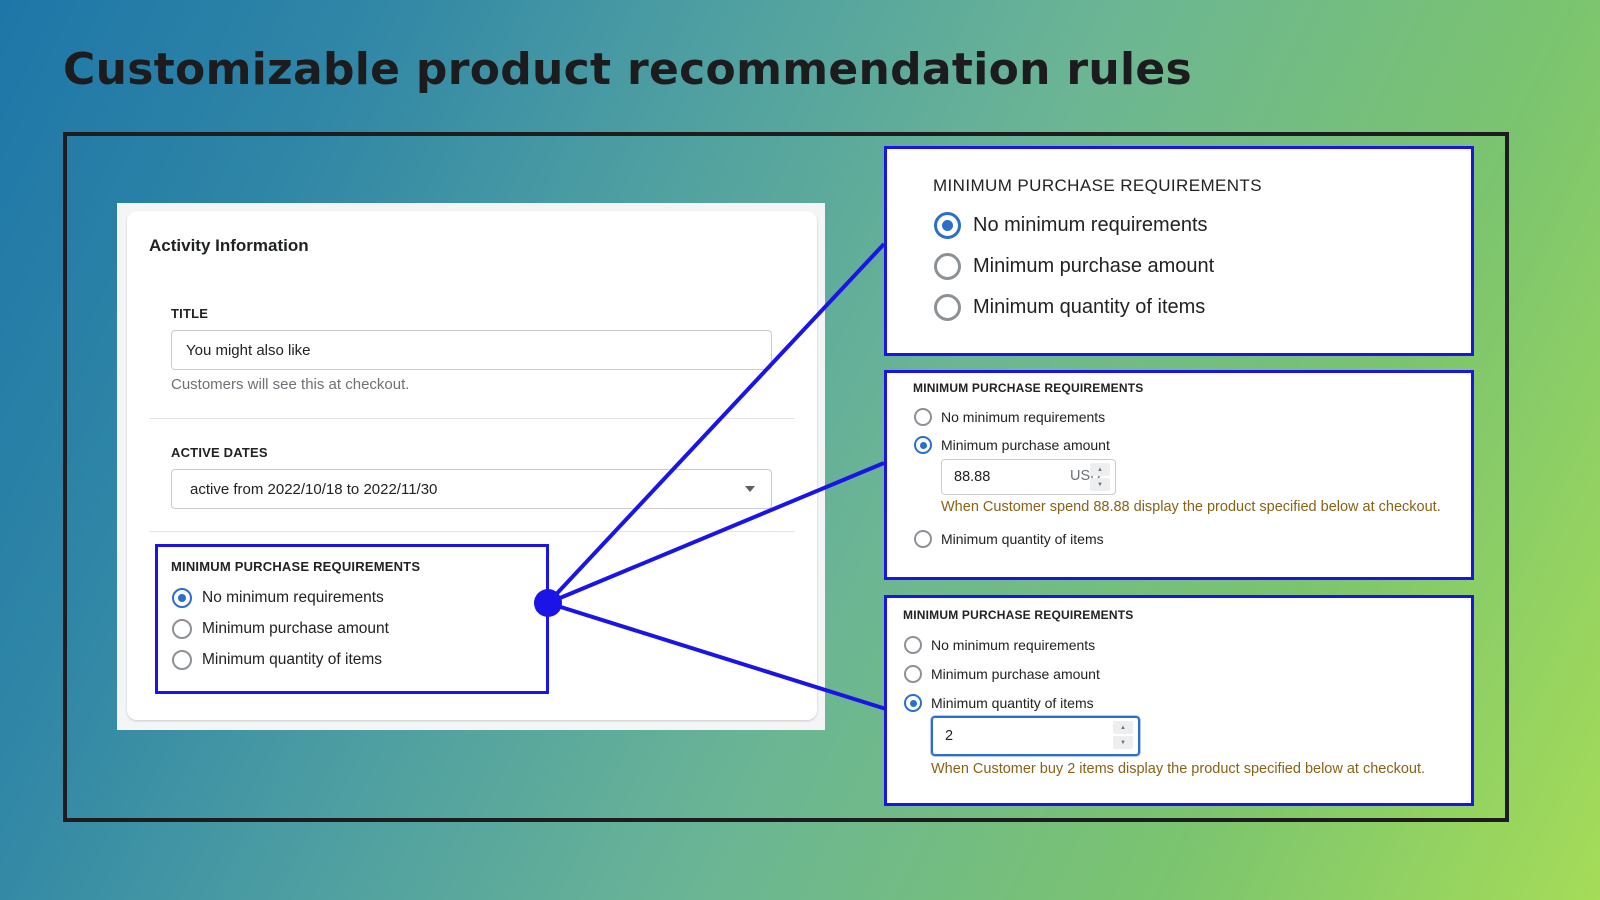 This screenshot has height=900, width=1600. I want to click on min-amount-input: 88.88 USD ▲ ▼, so click(1028, 477).